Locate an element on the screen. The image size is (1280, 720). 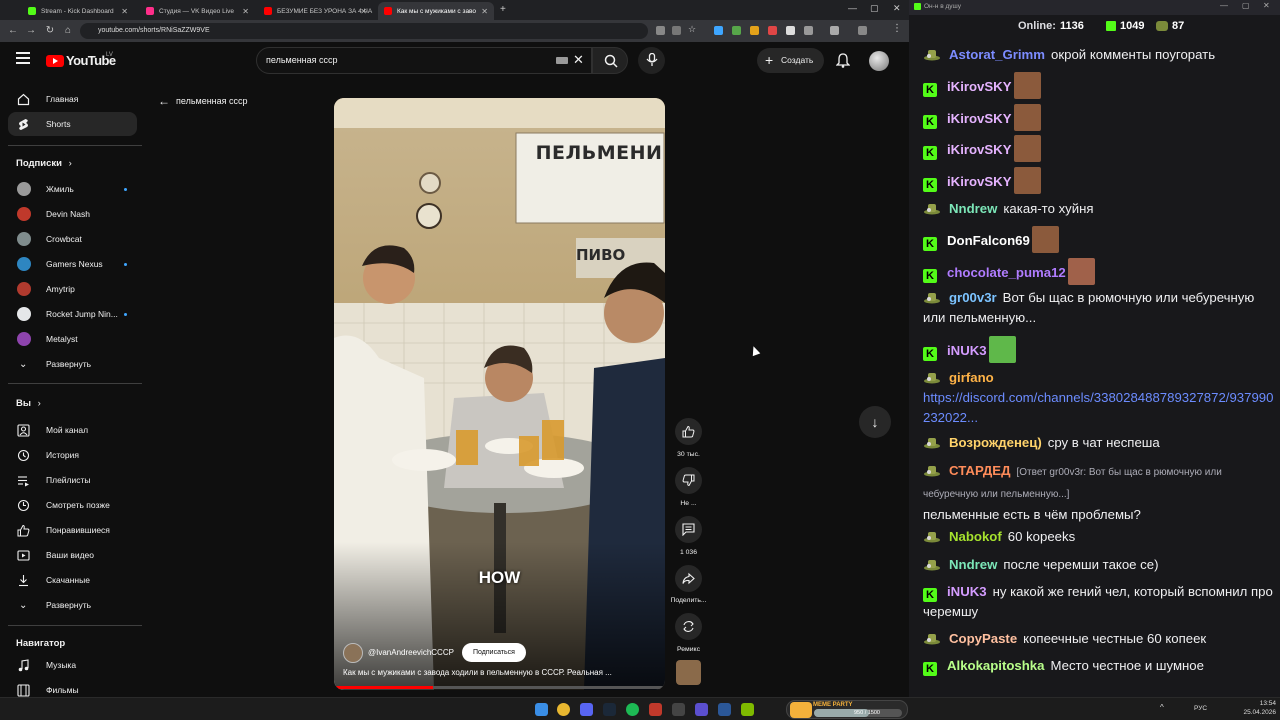
clock-time: 13:54 is located at coordinates (1264, 703).